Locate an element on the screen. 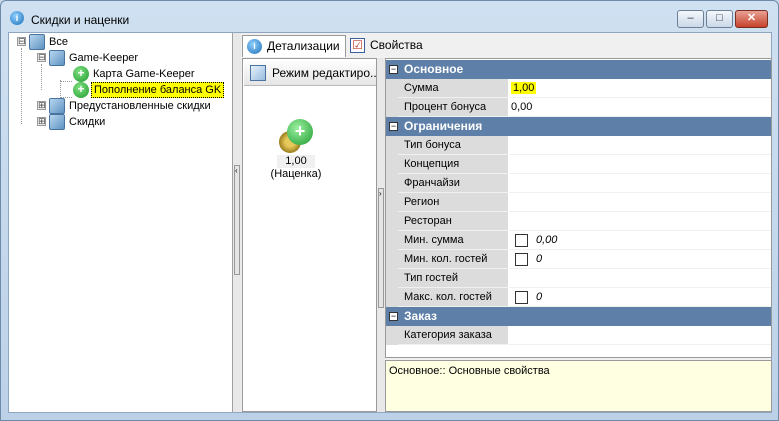 The width and height of the screenshot is (779, 421). category-basic: − Основное is located at coordinates (578, 69).